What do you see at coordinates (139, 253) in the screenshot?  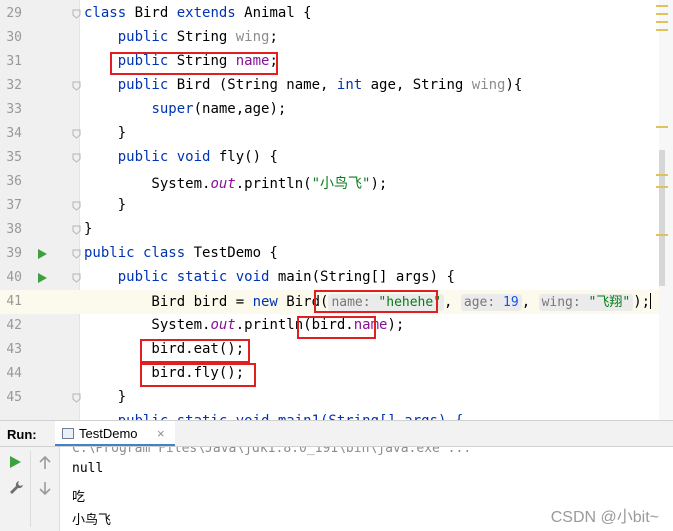 I see `code-token: public class` at bounding box center [139, 253].